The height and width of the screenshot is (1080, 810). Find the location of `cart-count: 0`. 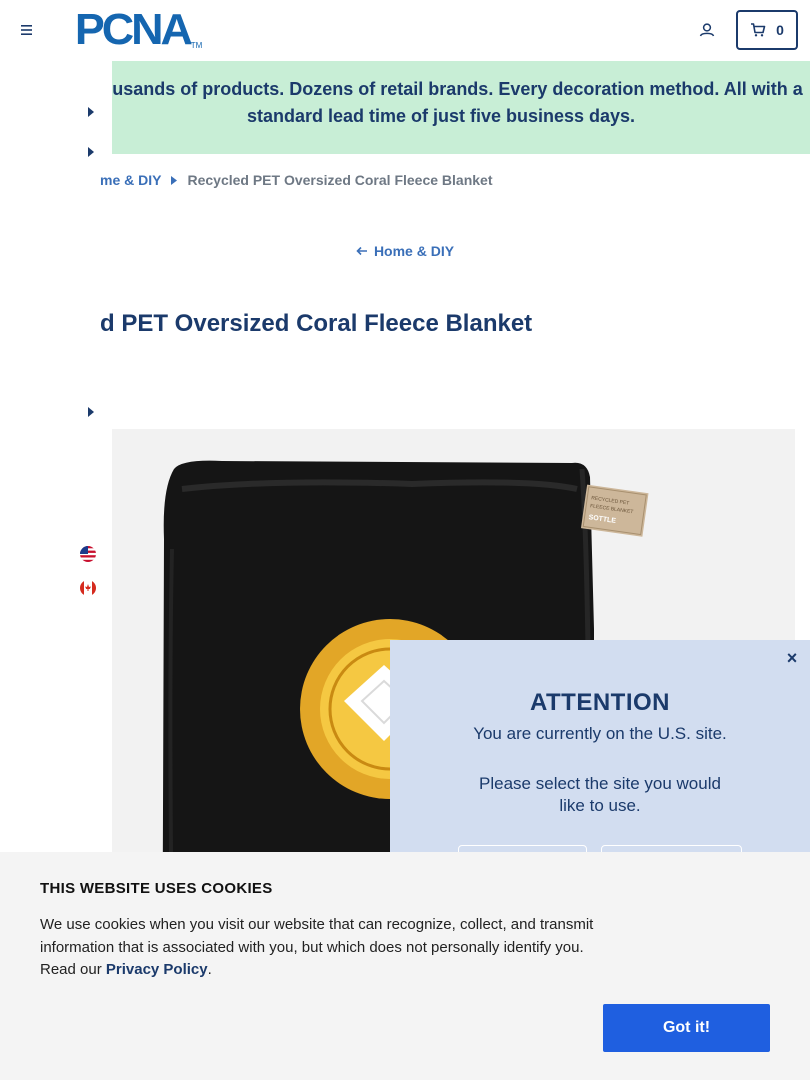

cart-count: 0 is located at coordinates (780, 30).